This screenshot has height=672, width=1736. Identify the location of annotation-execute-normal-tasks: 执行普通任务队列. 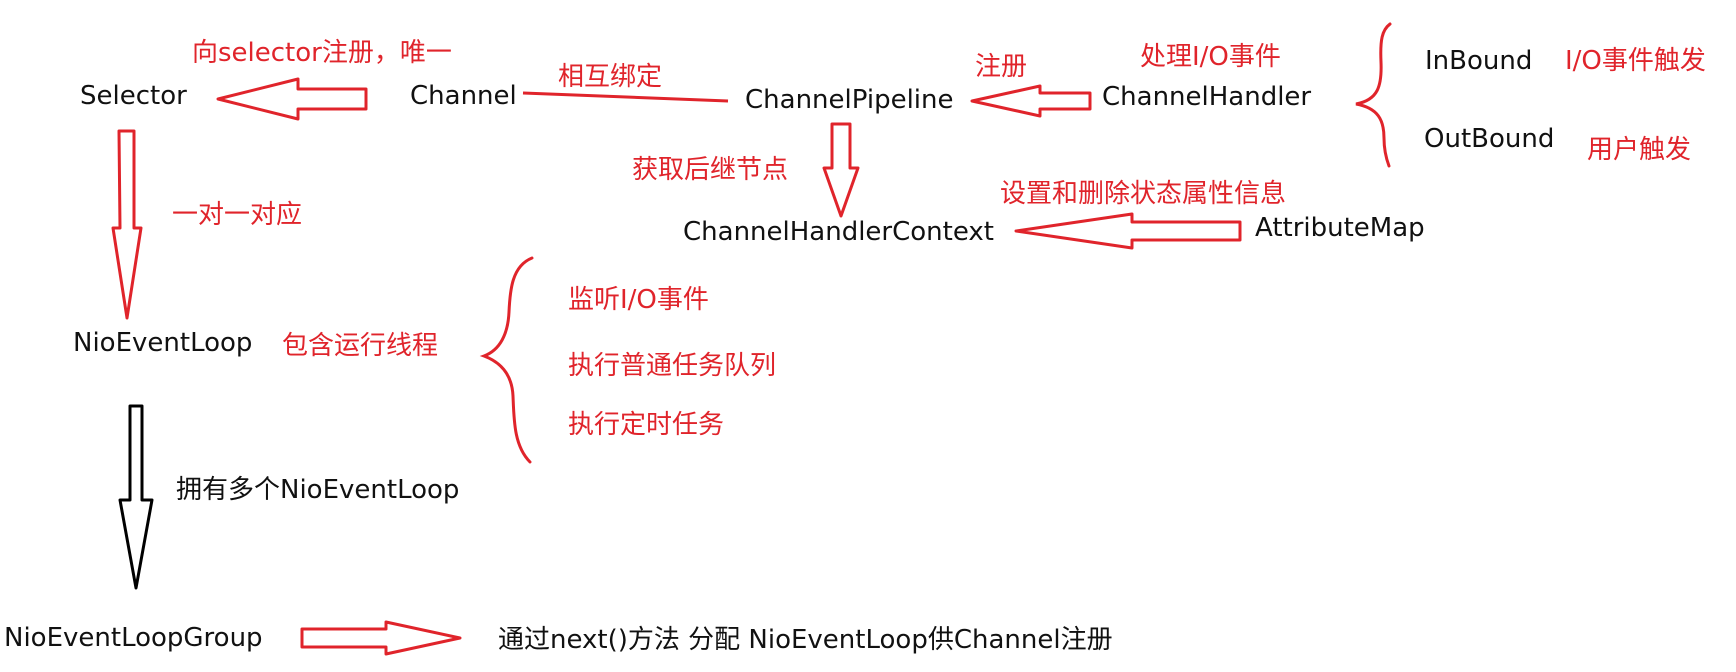
(672, 366).